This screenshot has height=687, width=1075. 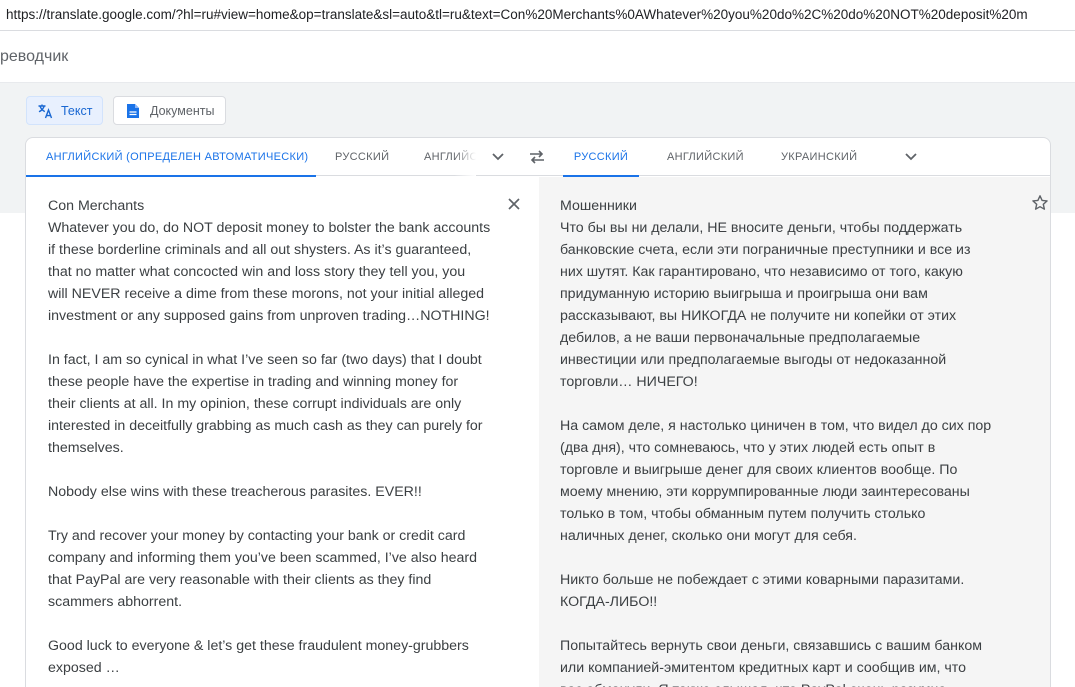 I want to click on tab-target-english: АНГЛИЙСКИЙ, so click(x=705, y=157).